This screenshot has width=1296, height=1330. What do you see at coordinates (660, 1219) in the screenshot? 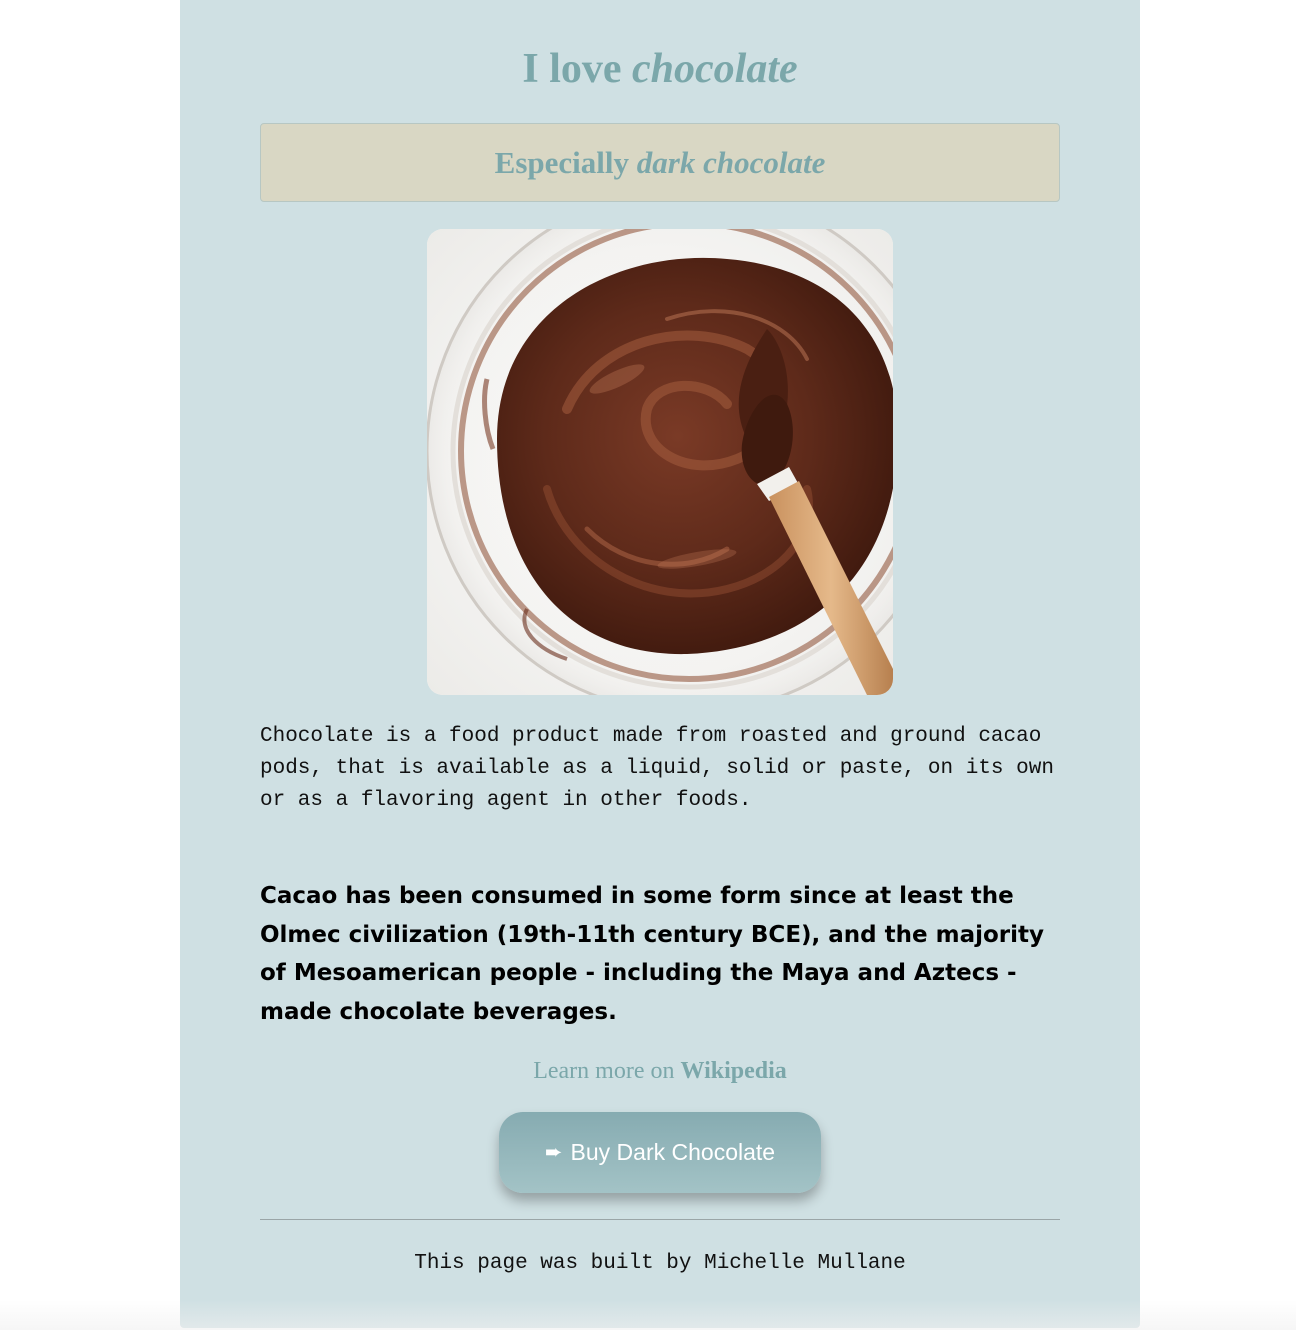
I see `footer-divider` at bounding box center [660, 1219].